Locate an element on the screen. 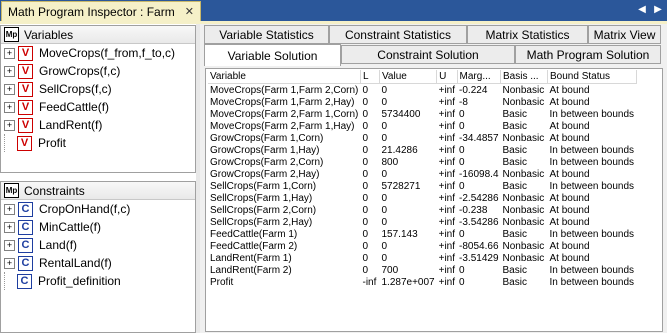 The width and height of the screenshot is (667, 333). marginal-cell: -8054.66 is located at coordinates (479, 246).